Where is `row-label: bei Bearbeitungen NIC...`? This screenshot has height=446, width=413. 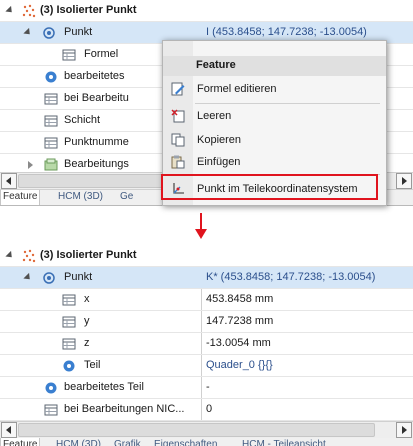 row-label: bei Bearbeitungen NIC... is located at coordinates (124, 409).